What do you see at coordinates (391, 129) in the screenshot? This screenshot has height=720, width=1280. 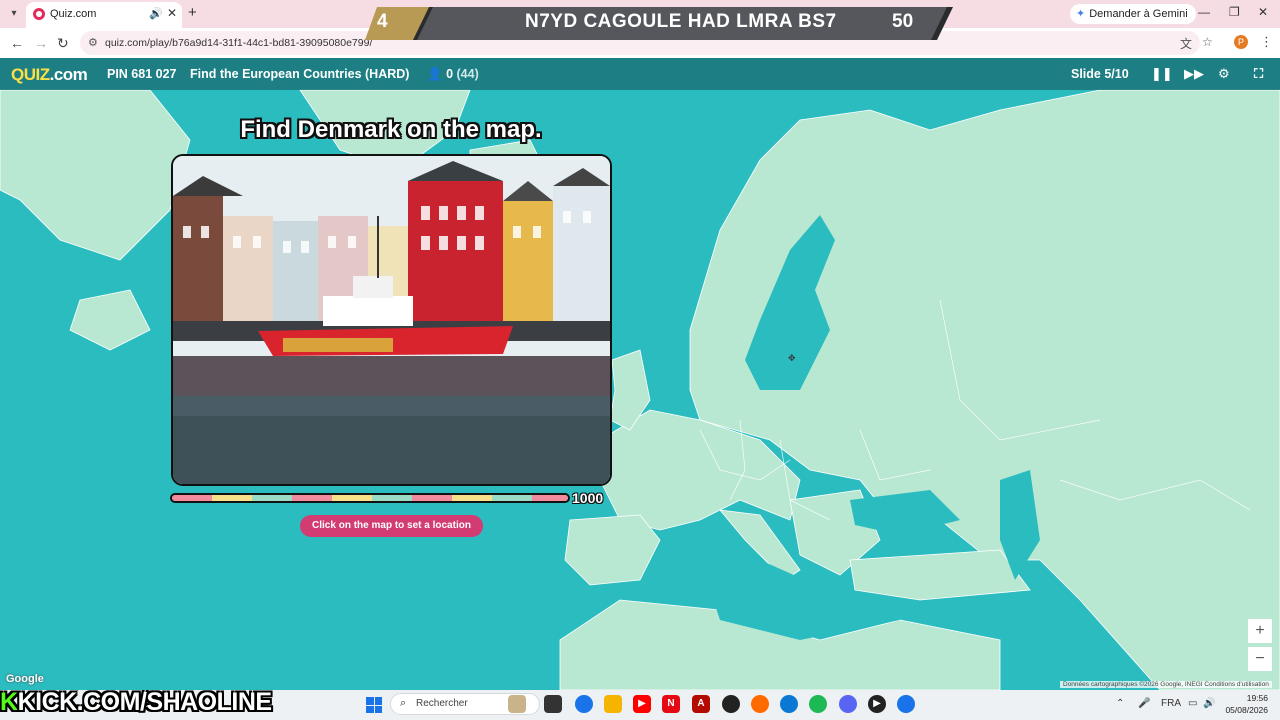 I see `question-text: Find Denmark on the map.` at bounding box center [391, 129].